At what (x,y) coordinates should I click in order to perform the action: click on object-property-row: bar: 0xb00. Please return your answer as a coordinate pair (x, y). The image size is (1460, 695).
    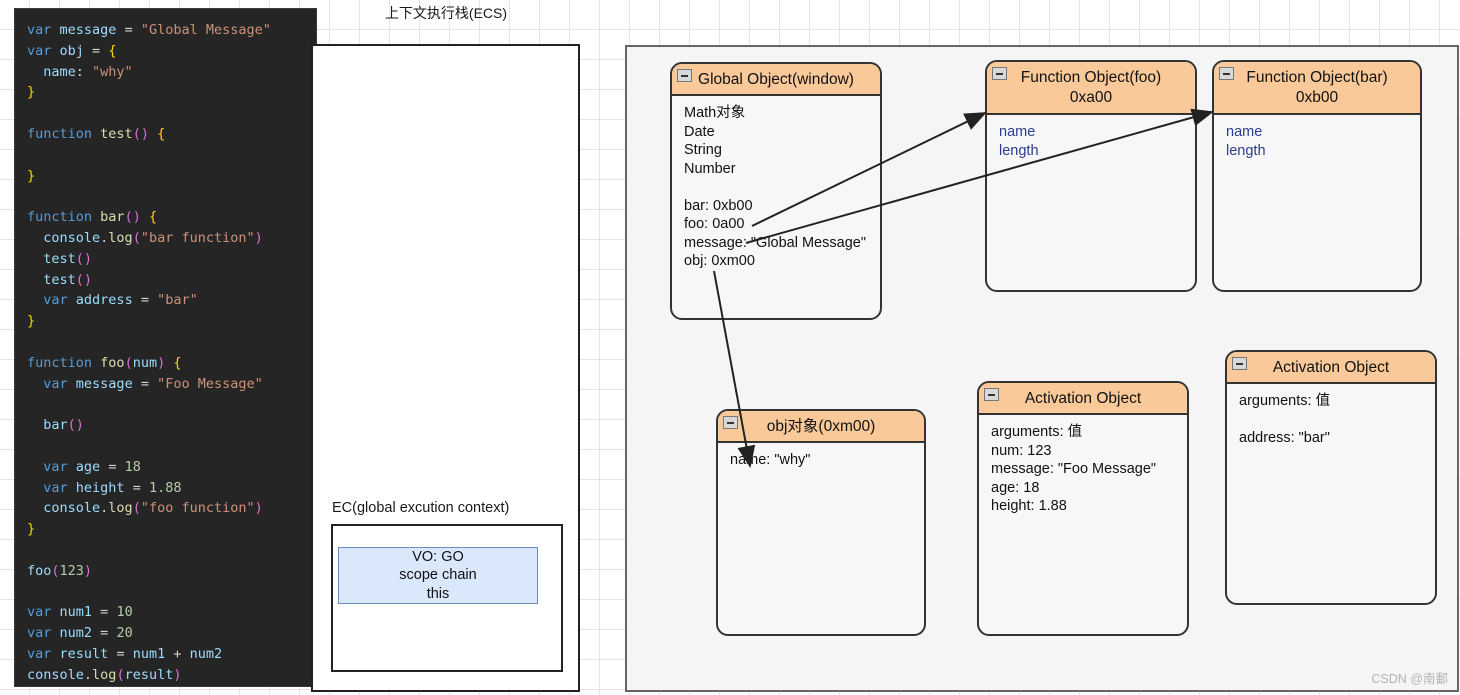
    Looking at the image, I should click on (718, 205).